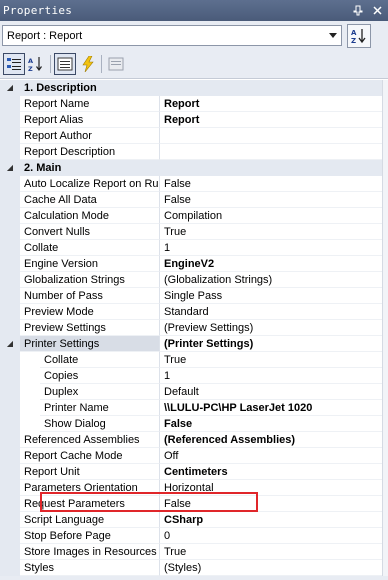  I want to click on property-row: Collate 1, so click(191, 248).